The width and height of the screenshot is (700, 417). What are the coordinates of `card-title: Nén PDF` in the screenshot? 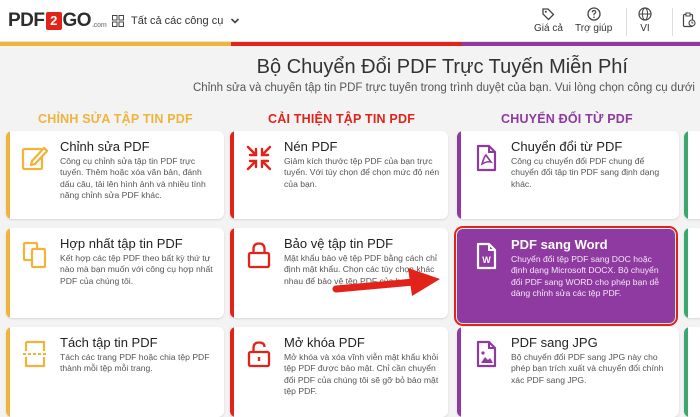 It's located at (311, 146).